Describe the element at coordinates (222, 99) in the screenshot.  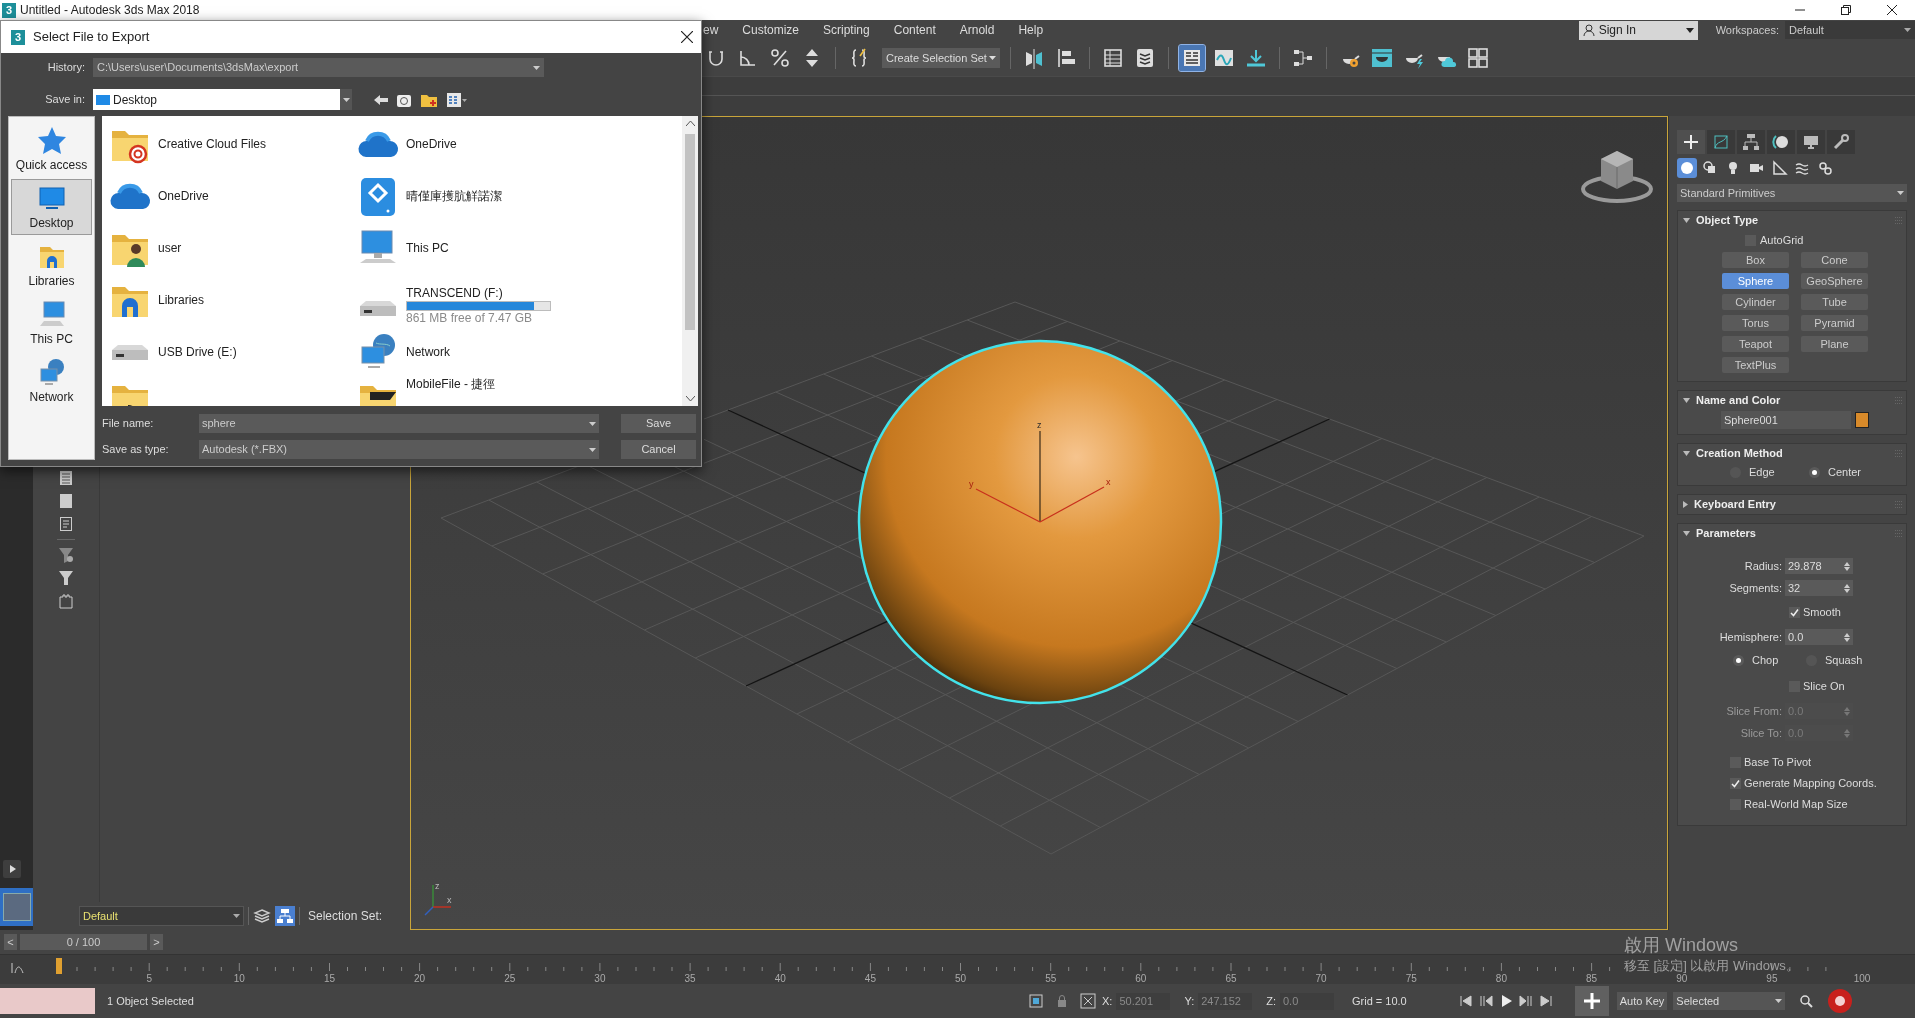
I see `save-in-dropdown: Desktop` at that location.